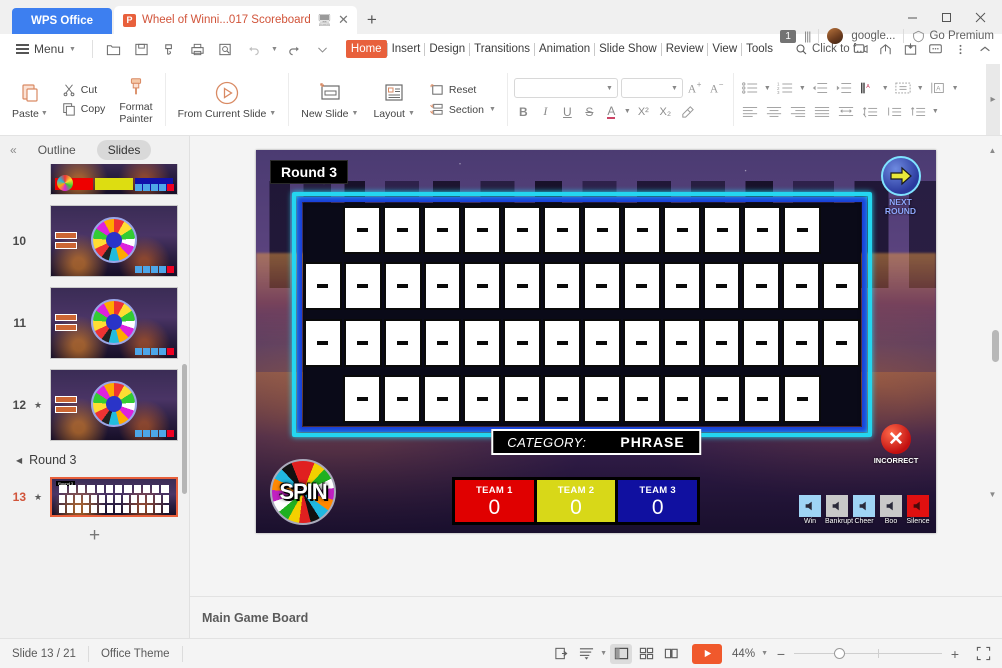  I want to click on save-icon, so click(142, 49).